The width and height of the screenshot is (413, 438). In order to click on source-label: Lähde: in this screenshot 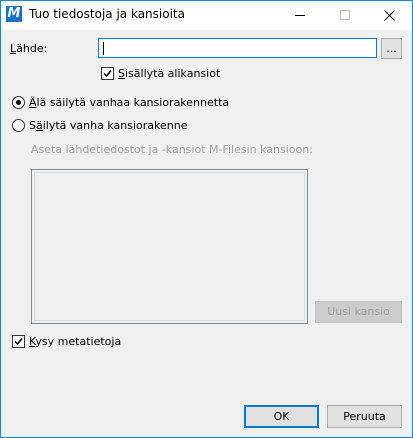, I will do `click(28, 48)`.